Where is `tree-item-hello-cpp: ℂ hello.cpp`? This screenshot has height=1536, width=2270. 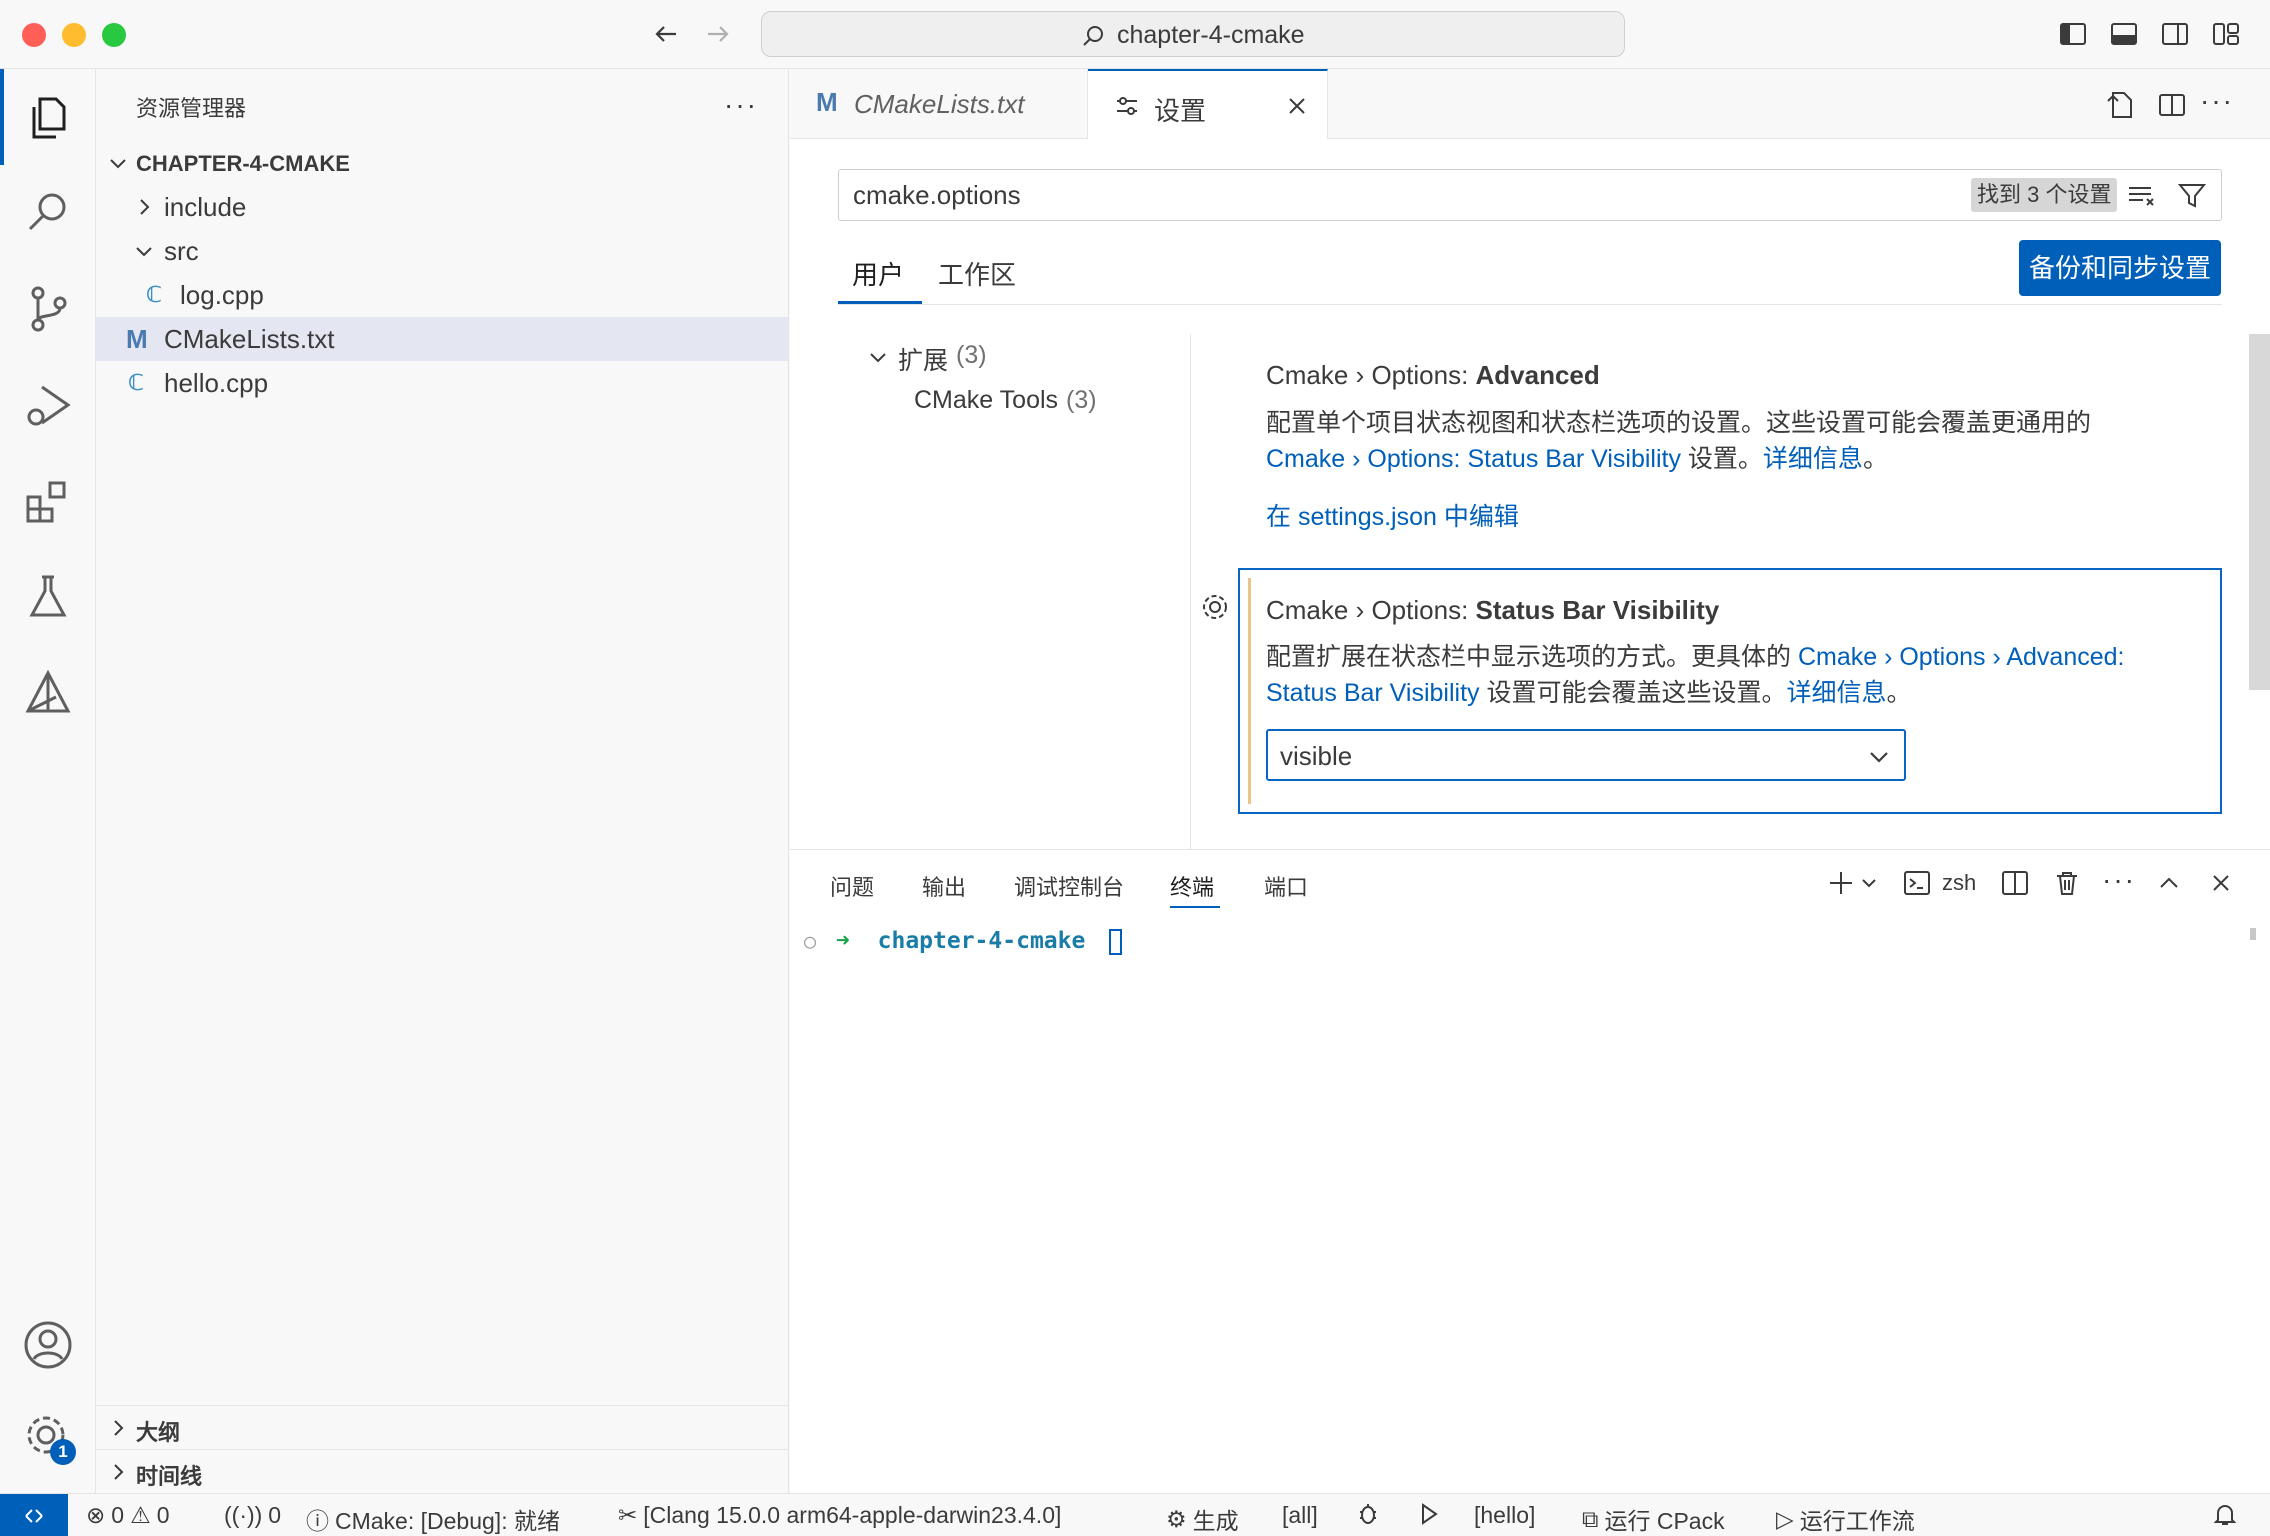
tree-item-hello-cpp: ℂ hello.cpp is located at coordinates (442, 383).